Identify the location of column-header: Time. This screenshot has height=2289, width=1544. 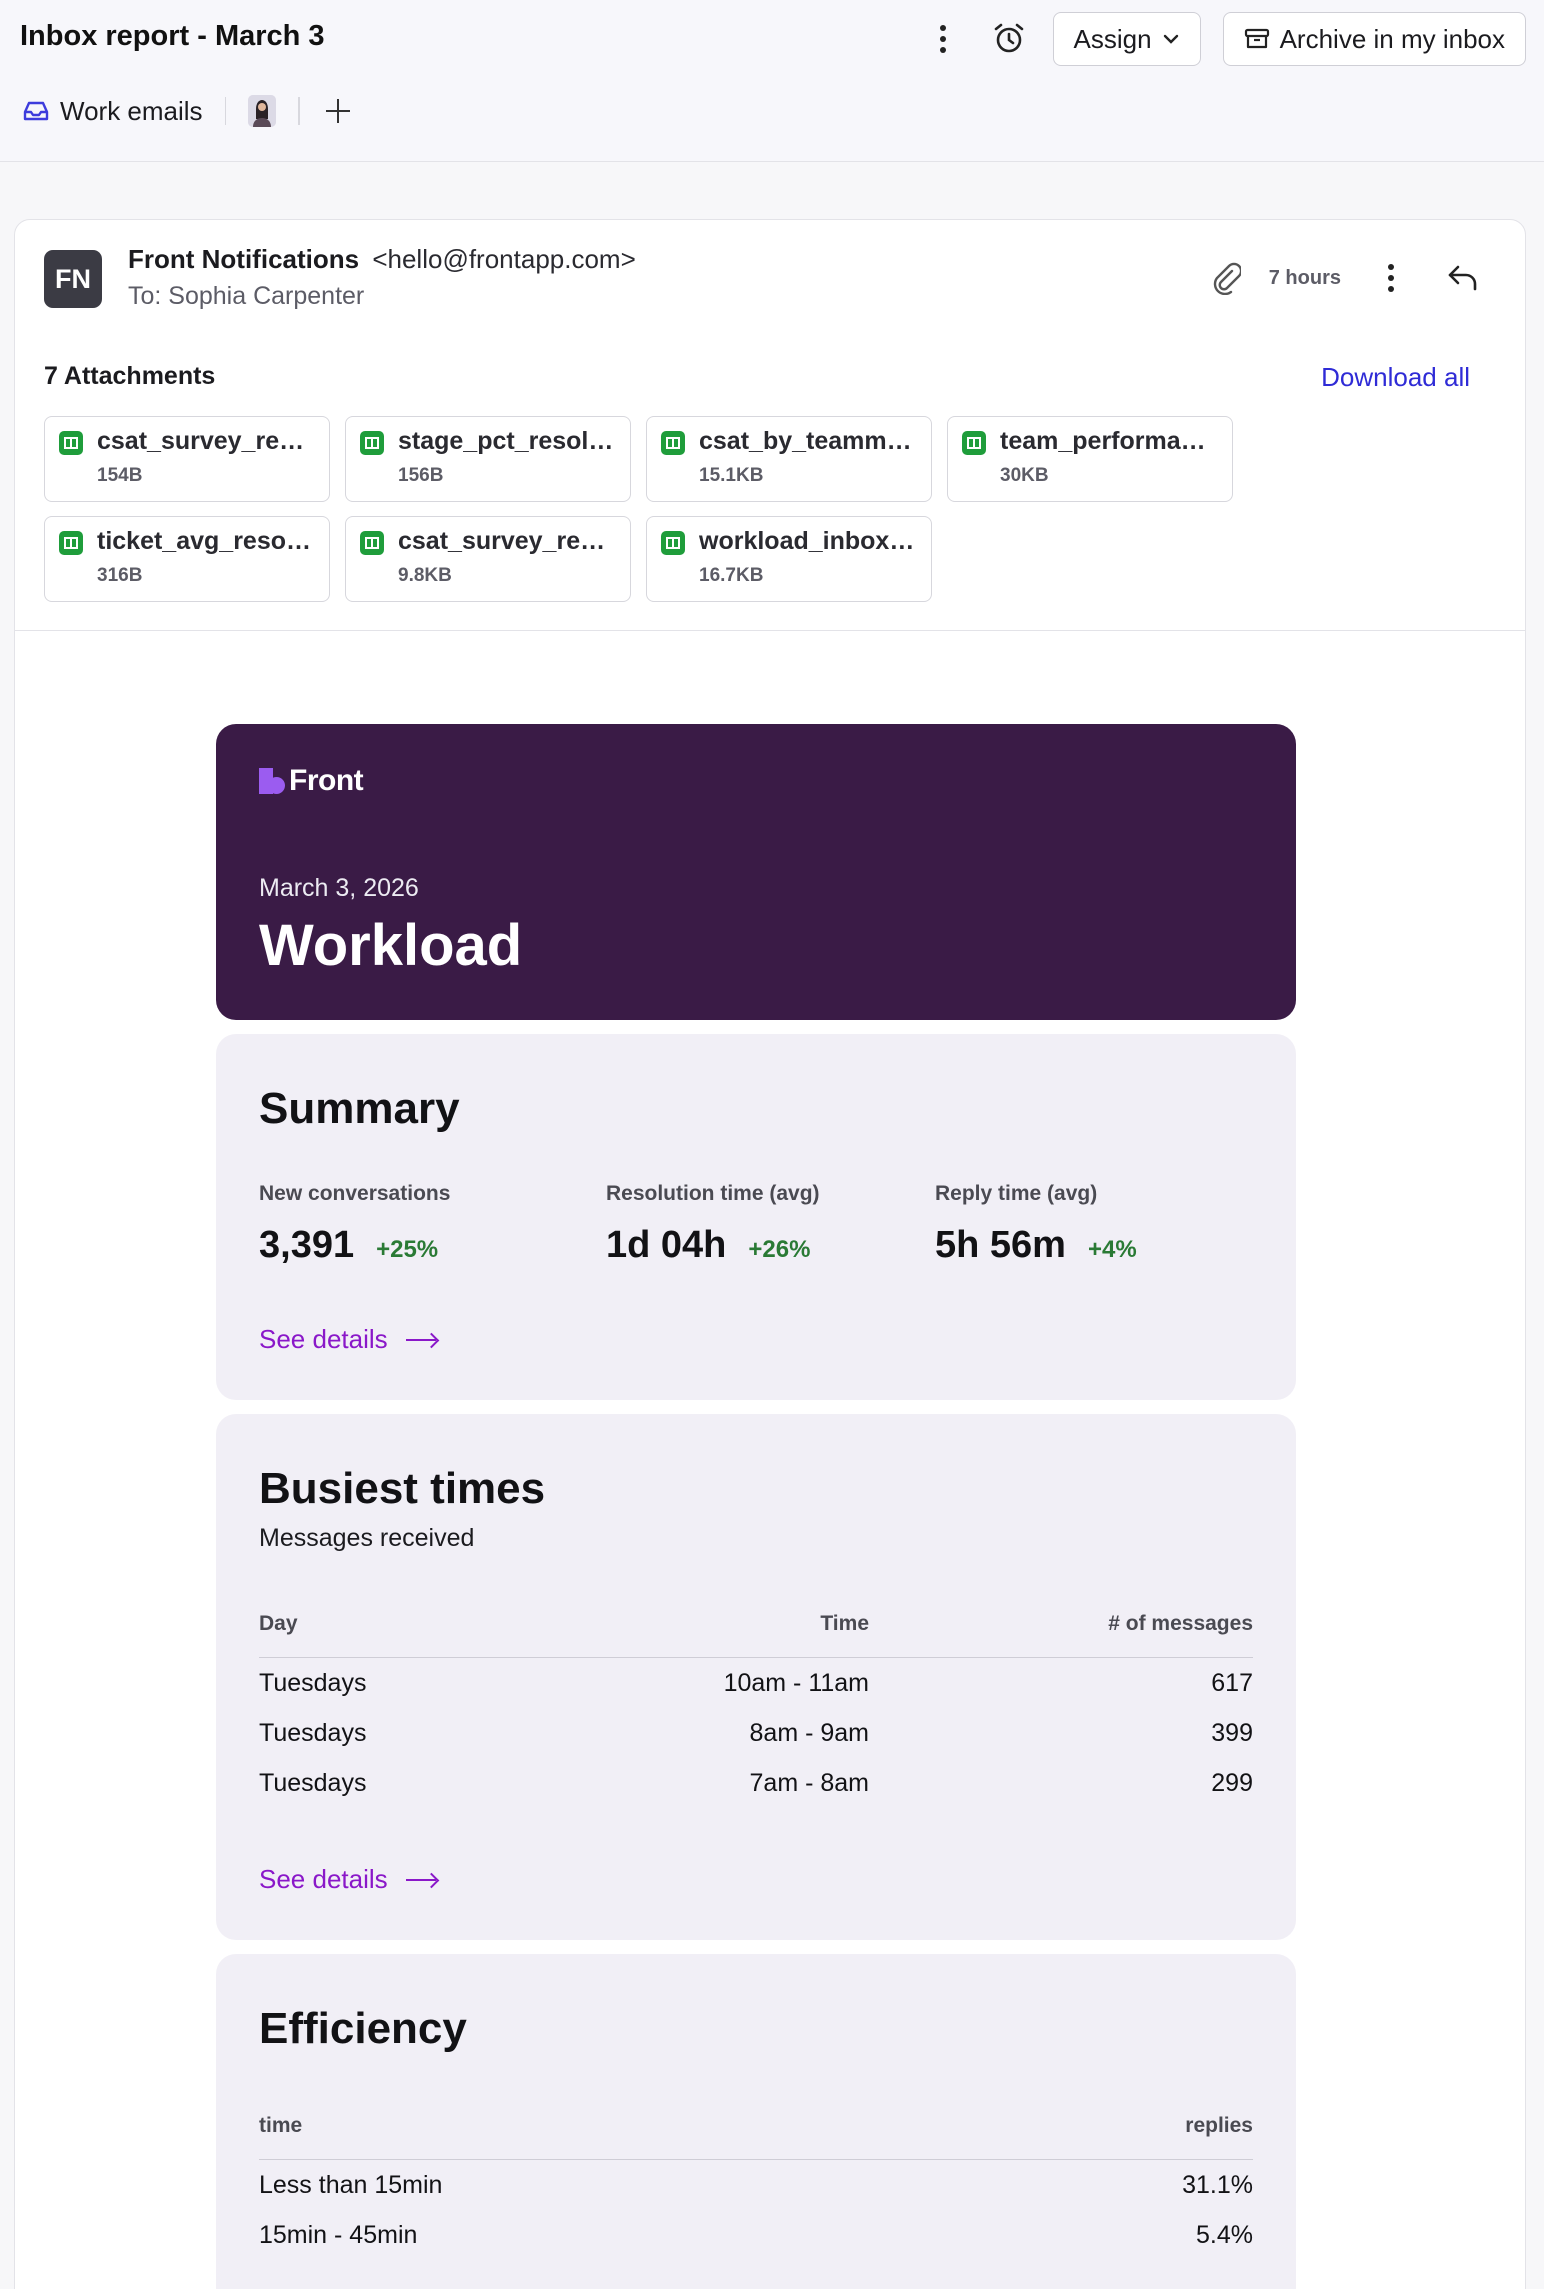
(844, 1623).